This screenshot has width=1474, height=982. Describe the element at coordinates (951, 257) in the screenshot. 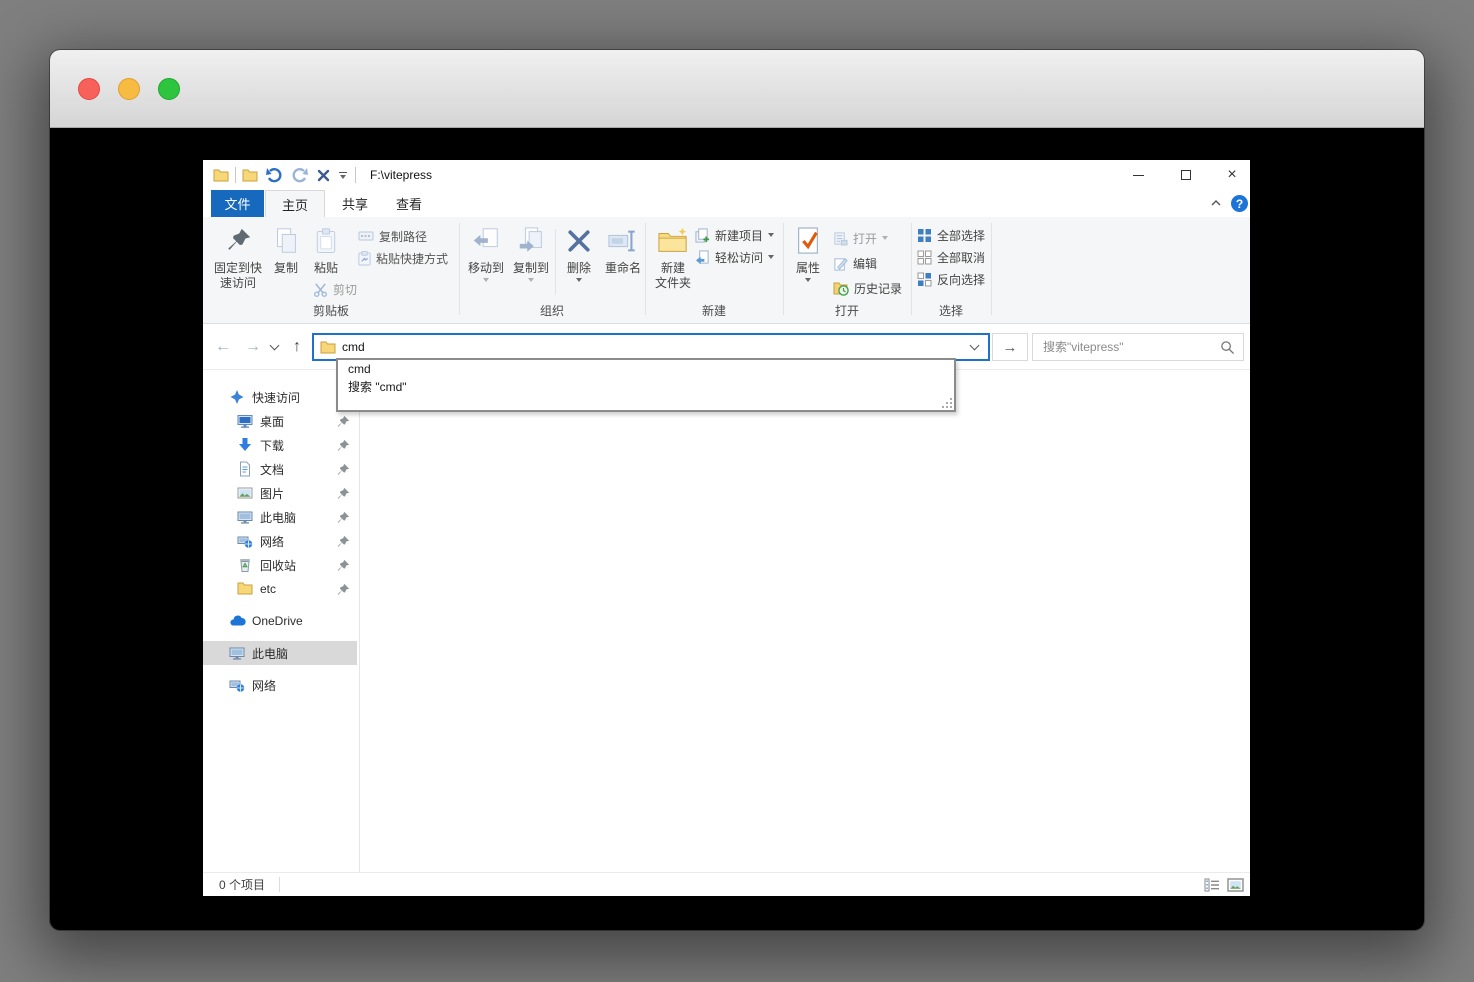

I see `select-none-button: 全部取消` at that location.